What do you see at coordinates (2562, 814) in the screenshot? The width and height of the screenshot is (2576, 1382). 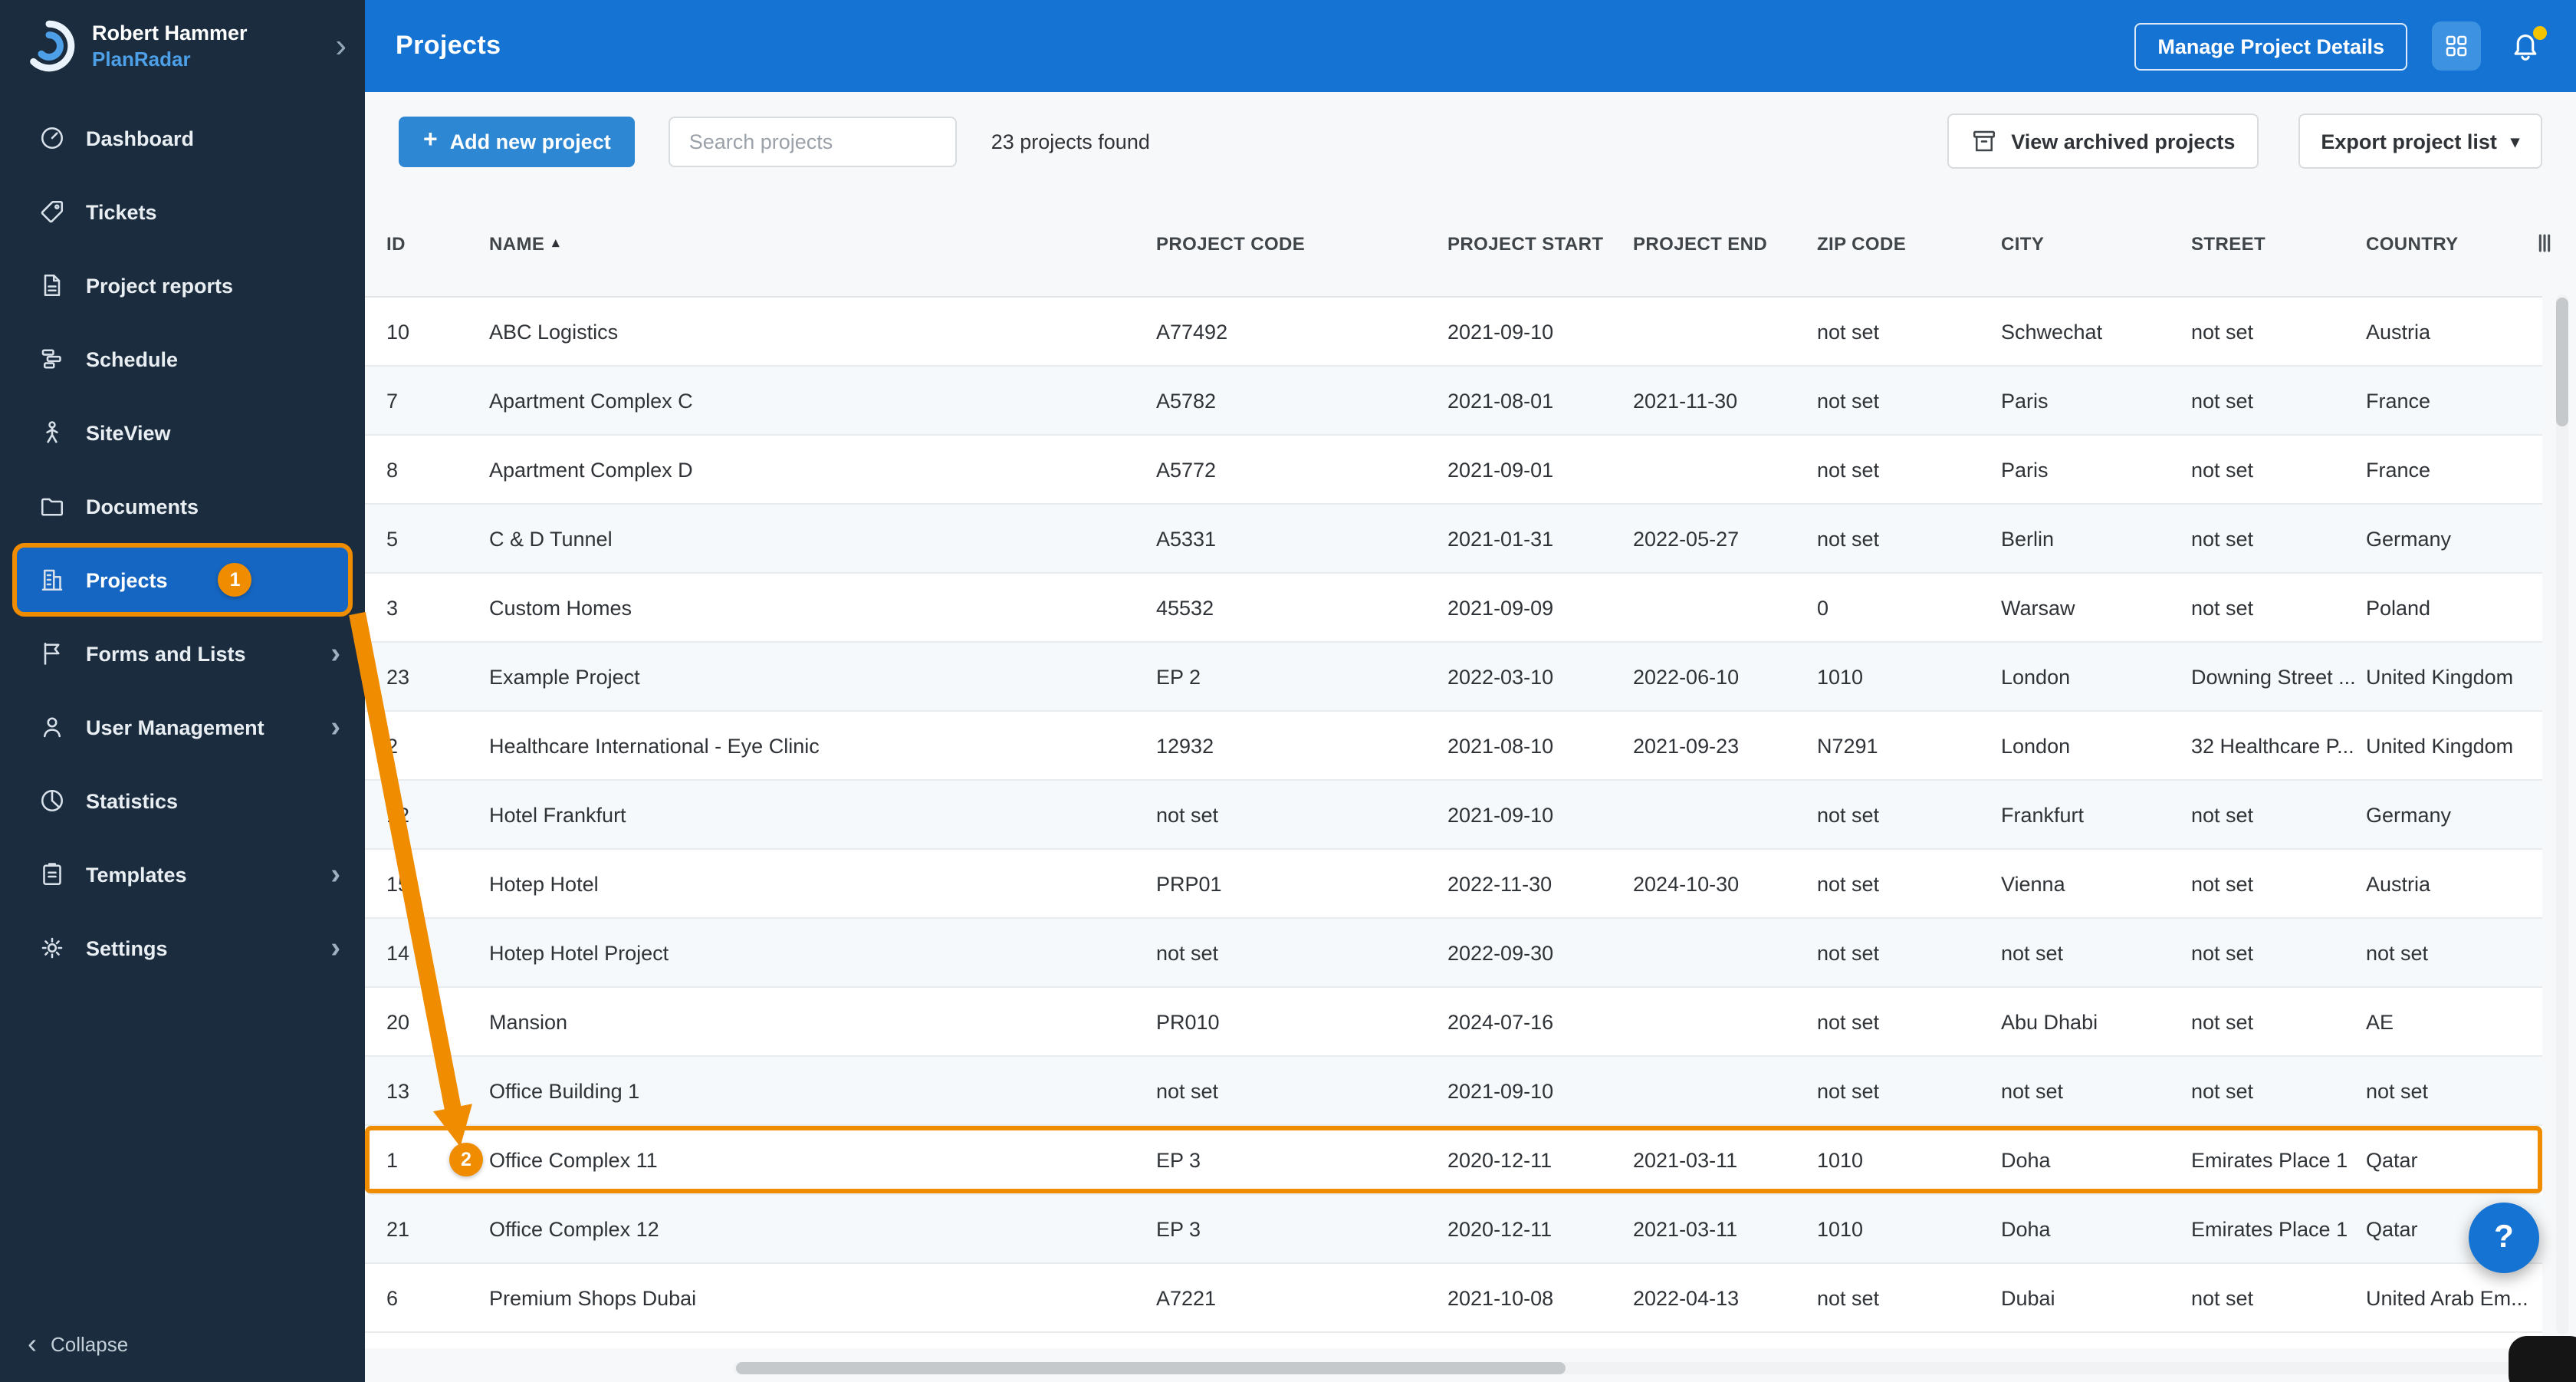 I see `vertical-scrollbar` at bounding box center [2562, 814].